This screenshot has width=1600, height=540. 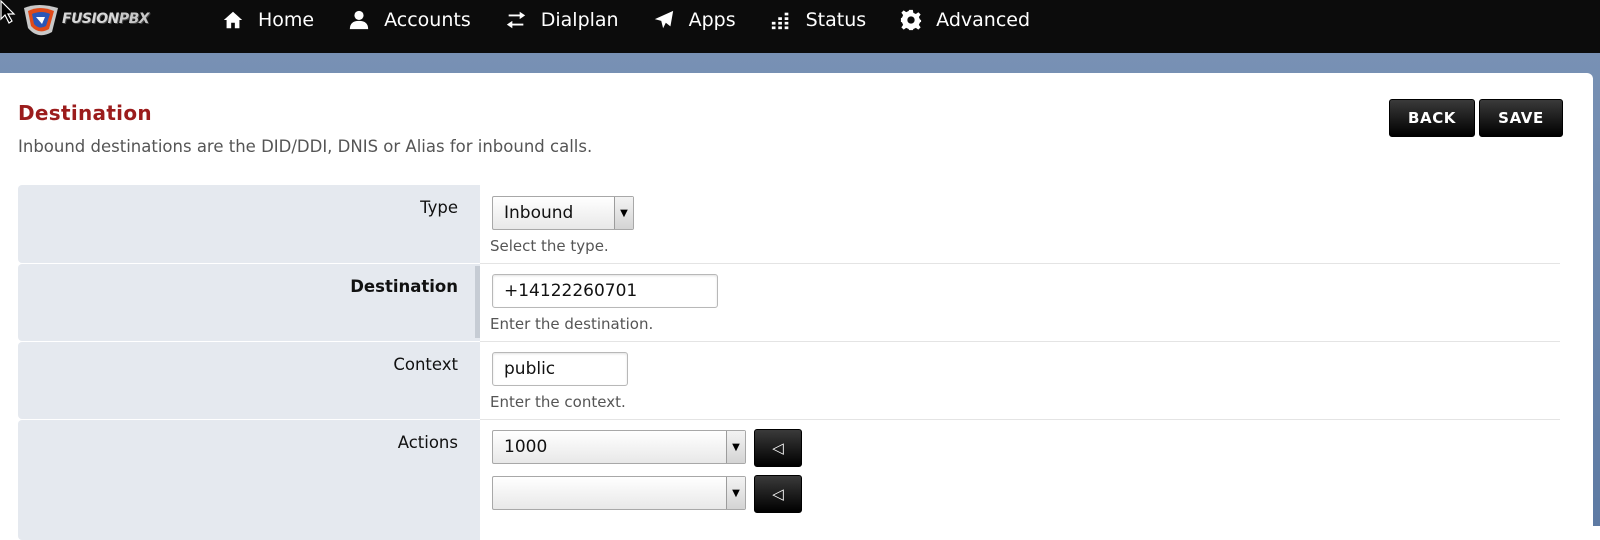 I want to click on type-select: Inbound ▼, so click(x=563, y=213).